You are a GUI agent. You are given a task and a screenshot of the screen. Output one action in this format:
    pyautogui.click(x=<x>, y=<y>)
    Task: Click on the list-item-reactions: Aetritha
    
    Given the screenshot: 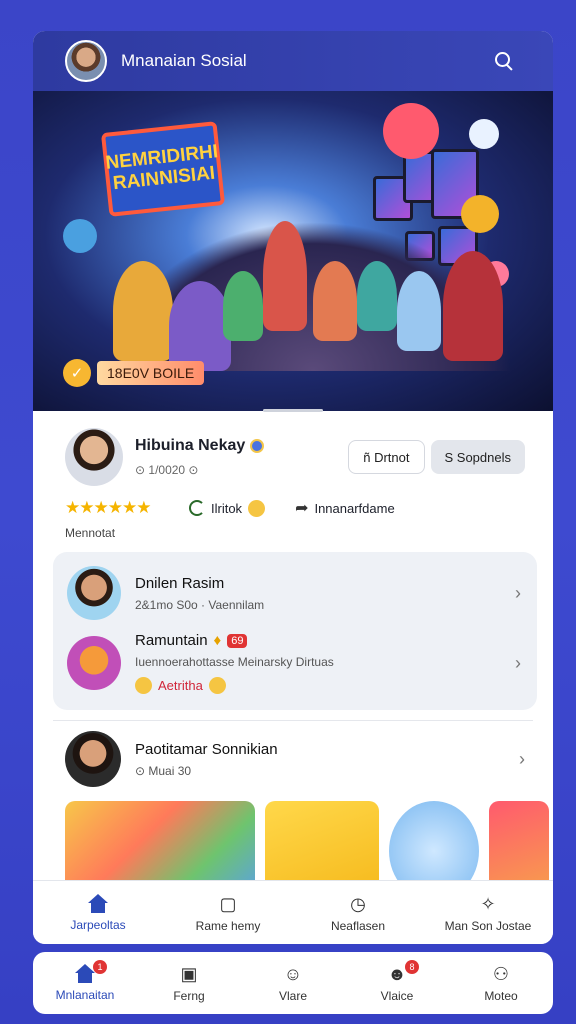 What is the action you would take?
    pyautogui.click(x=321, y=685)
    